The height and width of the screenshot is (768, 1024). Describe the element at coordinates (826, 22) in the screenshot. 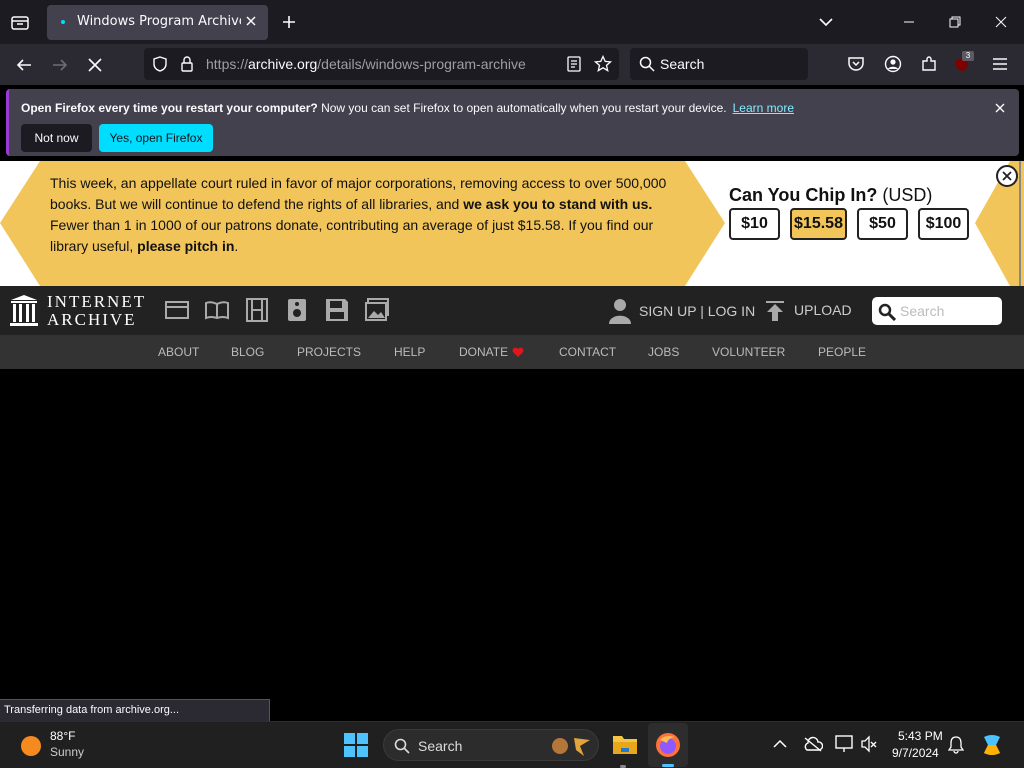

I see `list-tabs-chevron-icon` at that location.